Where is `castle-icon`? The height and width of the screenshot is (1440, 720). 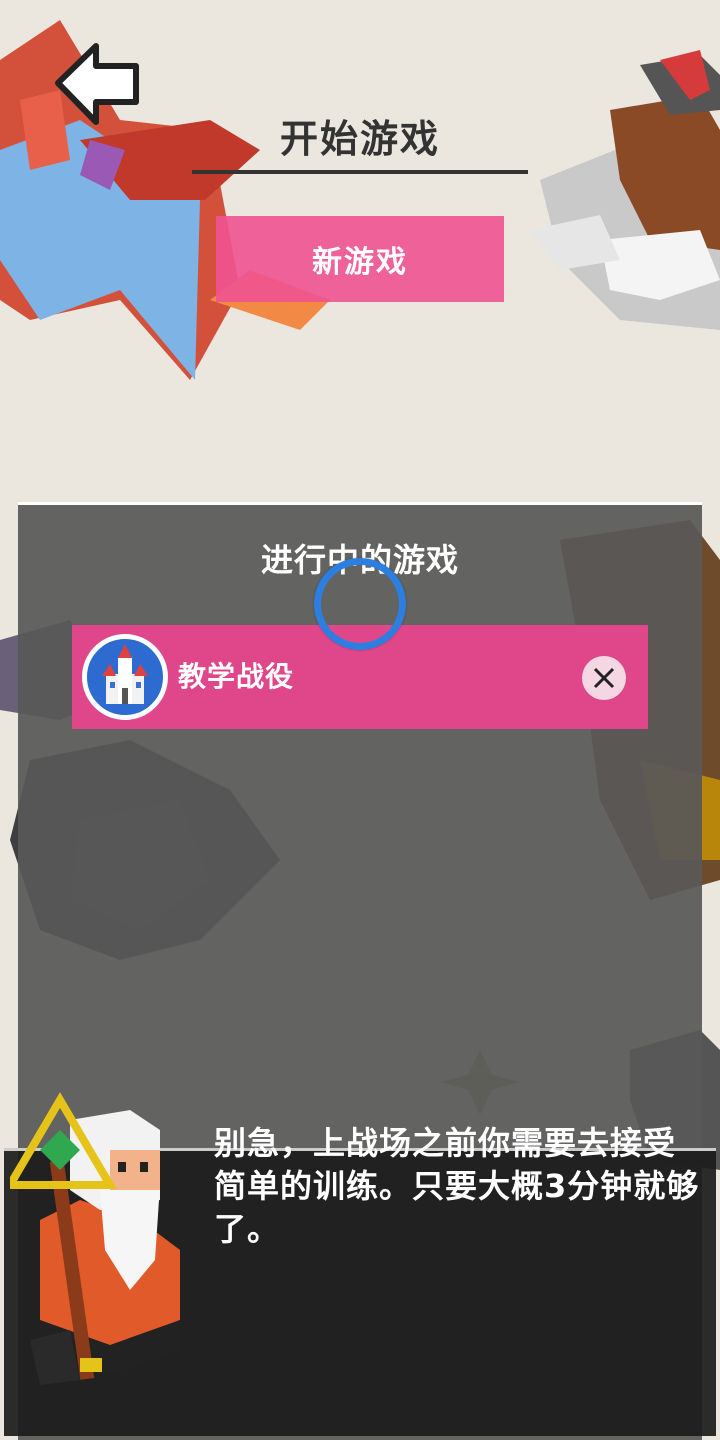
castle-icon is located at coordinates (125, 677).